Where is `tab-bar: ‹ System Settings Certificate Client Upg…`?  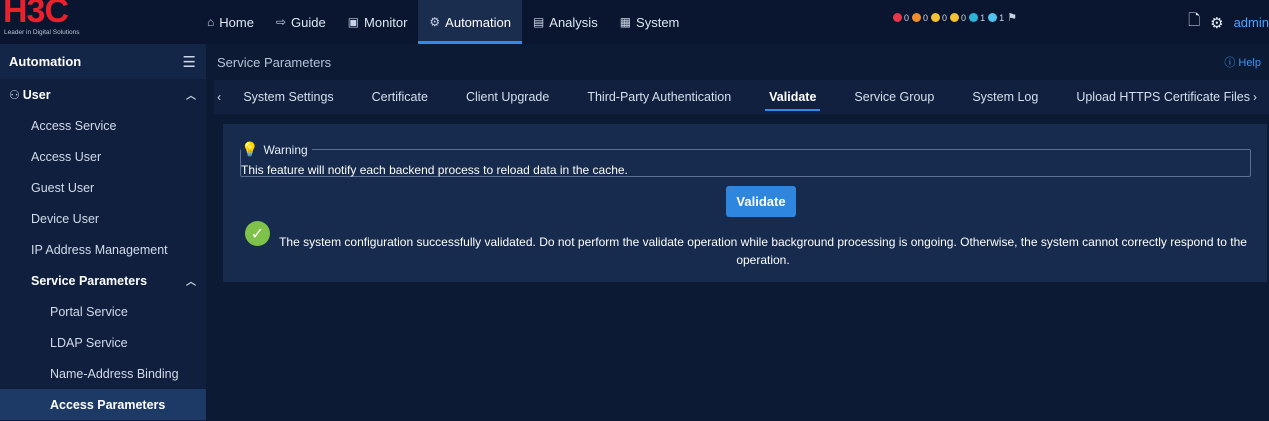 tab-bar: ‹ System Settings Certificate Client Upg… is located at coordinates (741, 97).